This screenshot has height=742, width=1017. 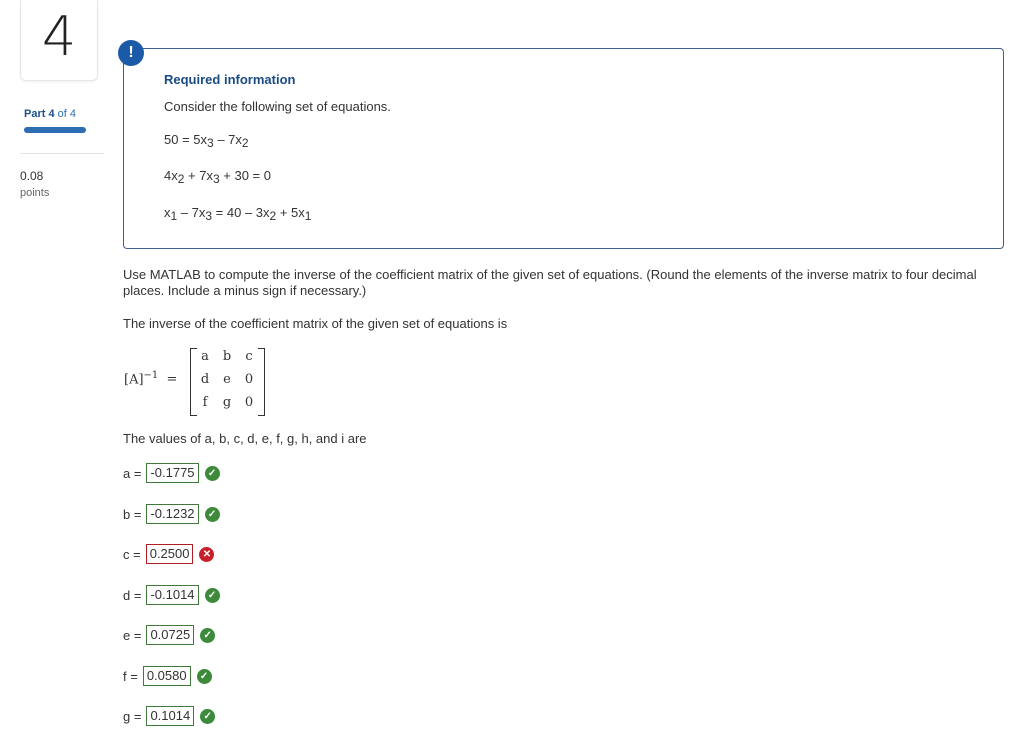 What do you see at coordinates (277, 106) in the screenshot?
I see `info-intro: Consider the following set of equations.` at bounding box center [277, 106].